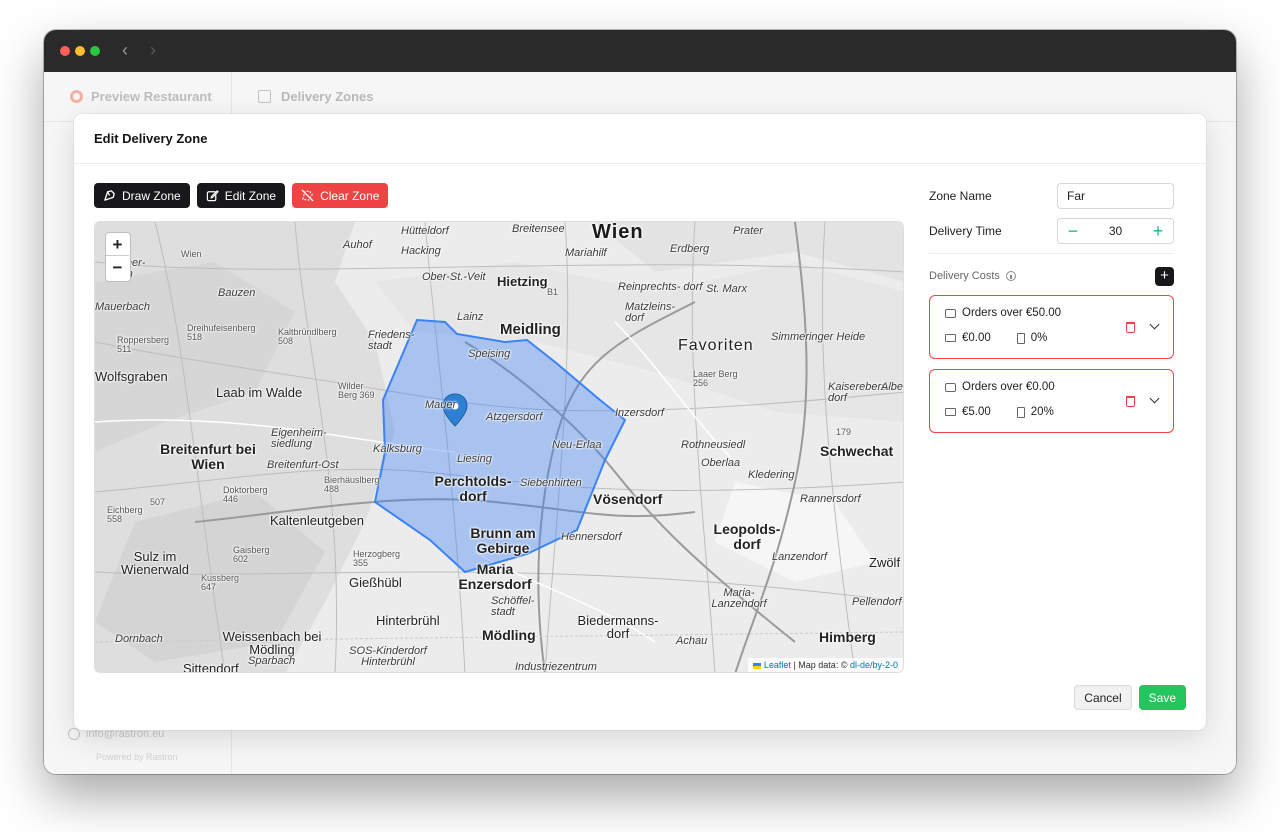 The height and width of the screenshot is (832, 1280). Describe the element at coordinates (250, 195) in the screenshot. I see `edit-zone-label: Edit Zone` at that location.